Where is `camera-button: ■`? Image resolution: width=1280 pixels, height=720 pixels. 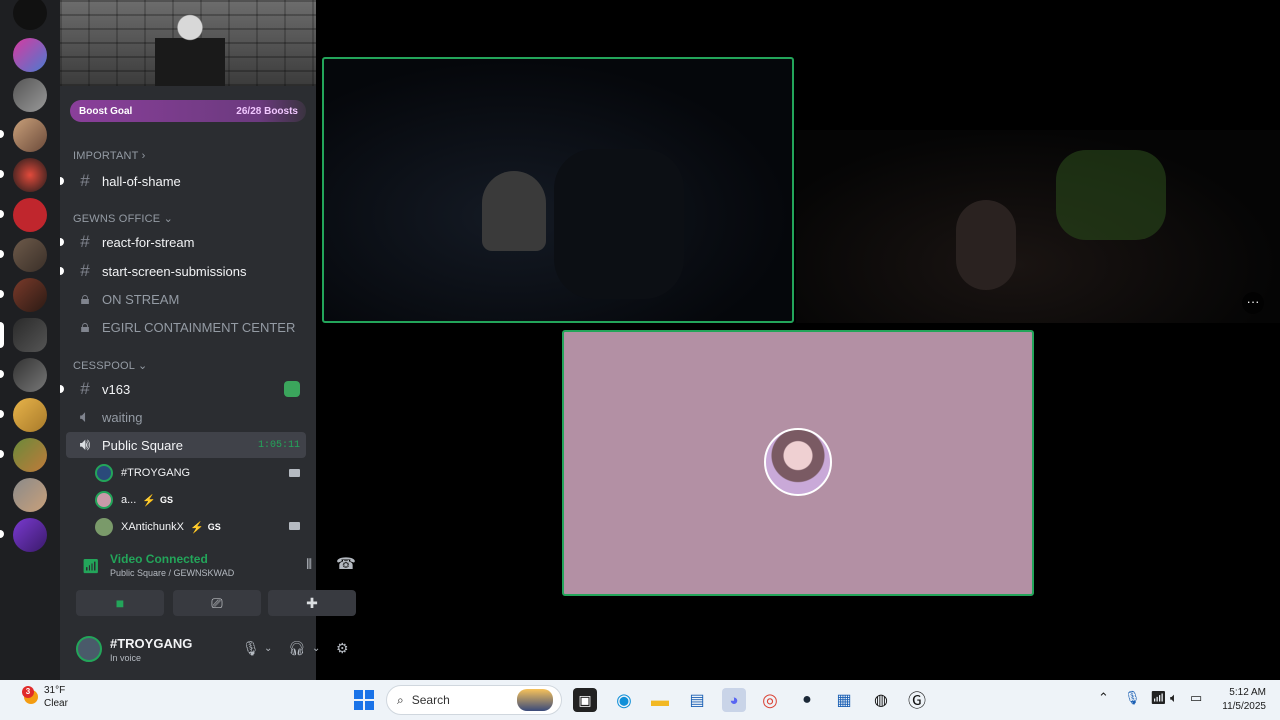 camera-button: ■ is located at coordinates (120, 603).